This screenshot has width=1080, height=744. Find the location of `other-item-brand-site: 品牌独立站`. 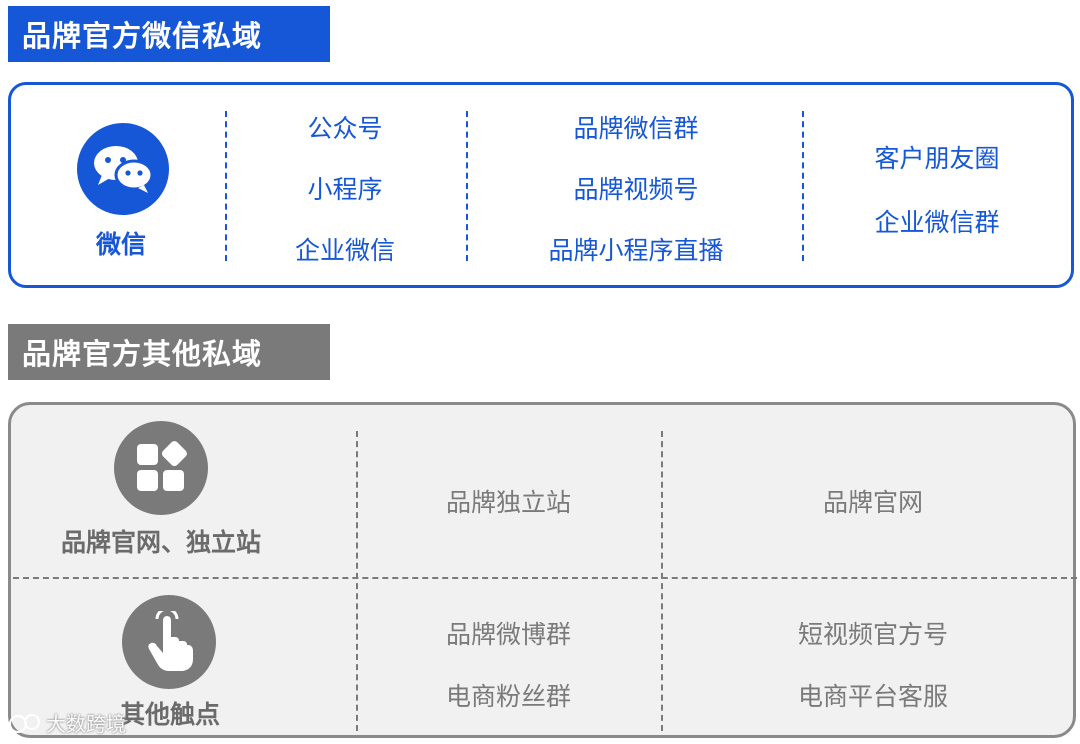

other-item-brand-site: 品牌独立站 is located at coordinates (508, 502).